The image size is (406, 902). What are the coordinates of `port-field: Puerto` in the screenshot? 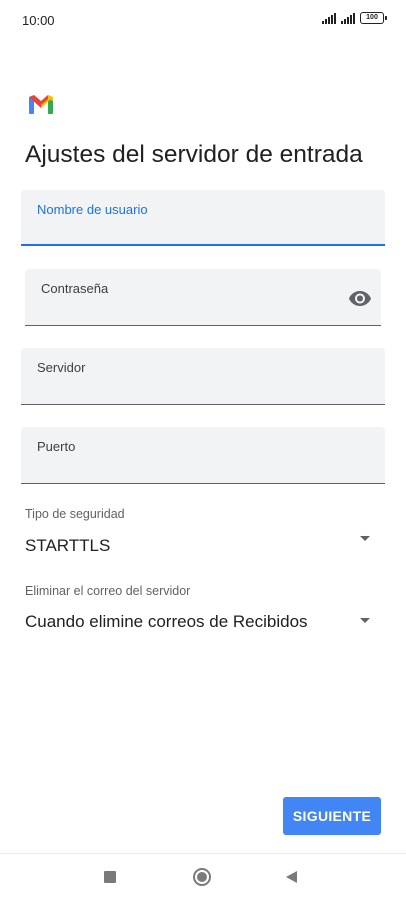 It's located at (203, 455).